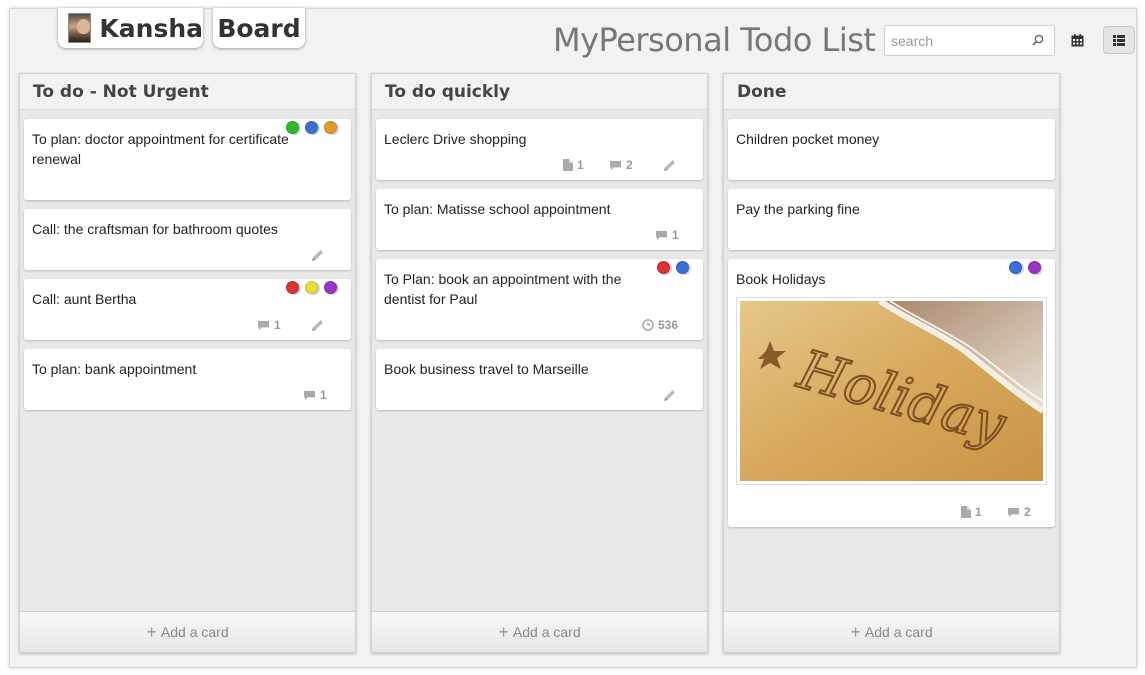 Image resolution: width=1145 pixels, height=675 pixels. Describe the element at coordinates (114, 369) in the screenshot. I see `card-title: To plan: bank appointment` at that location.